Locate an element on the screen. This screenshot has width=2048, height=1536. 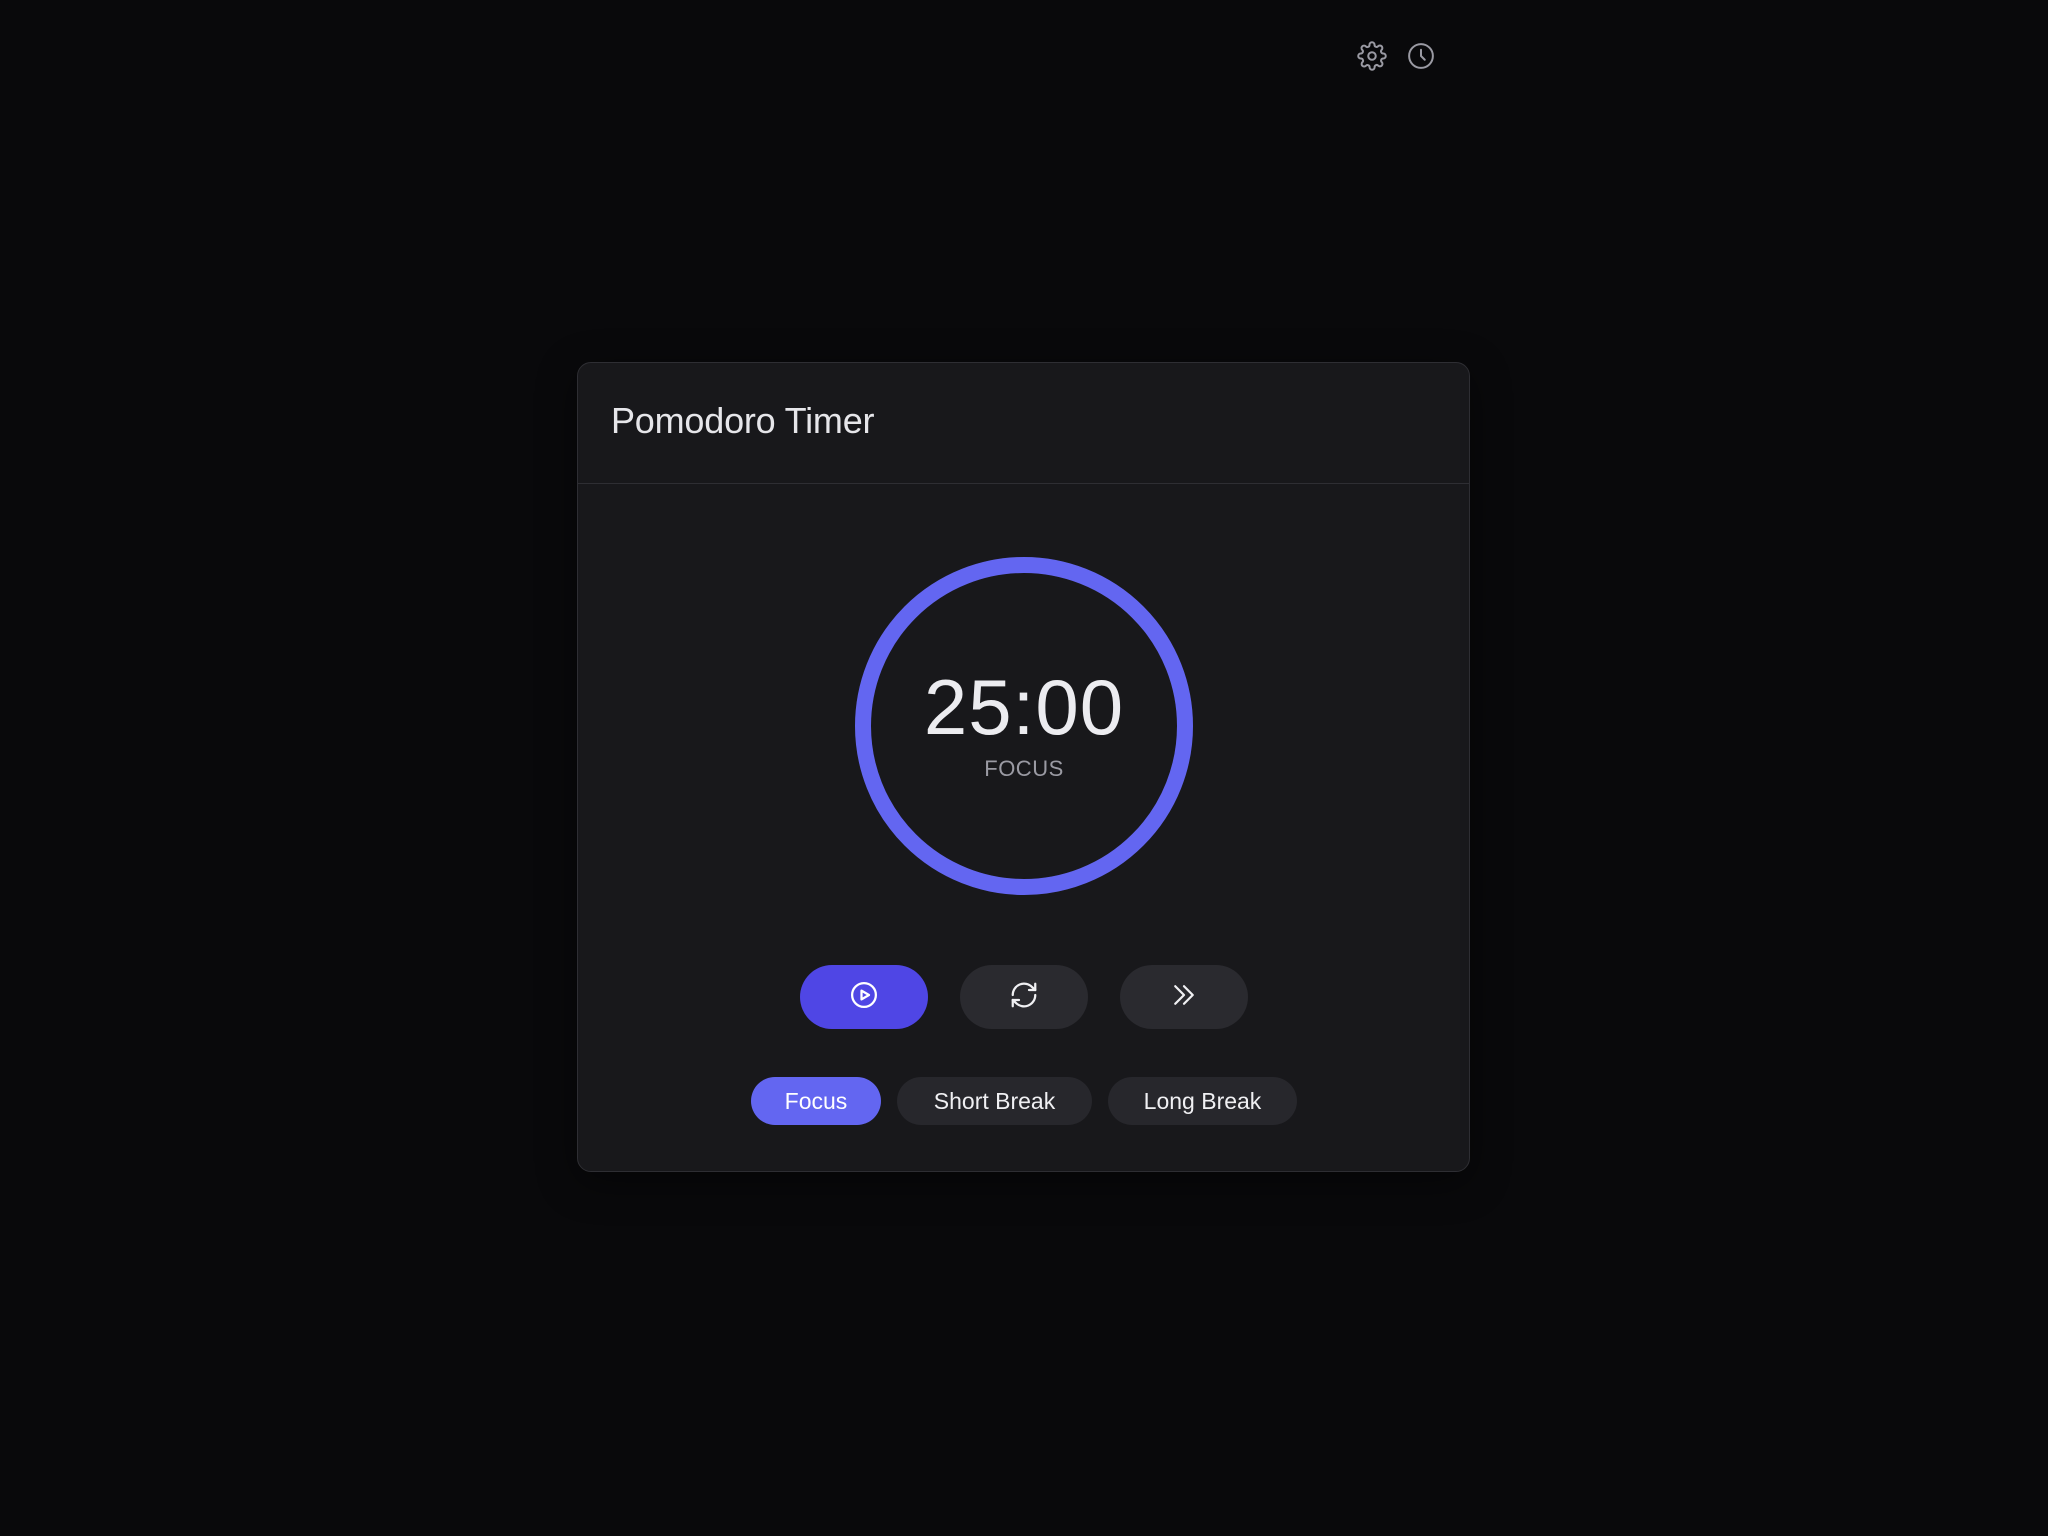
chevrons-right-icon is located at coordinates (1184, 997).